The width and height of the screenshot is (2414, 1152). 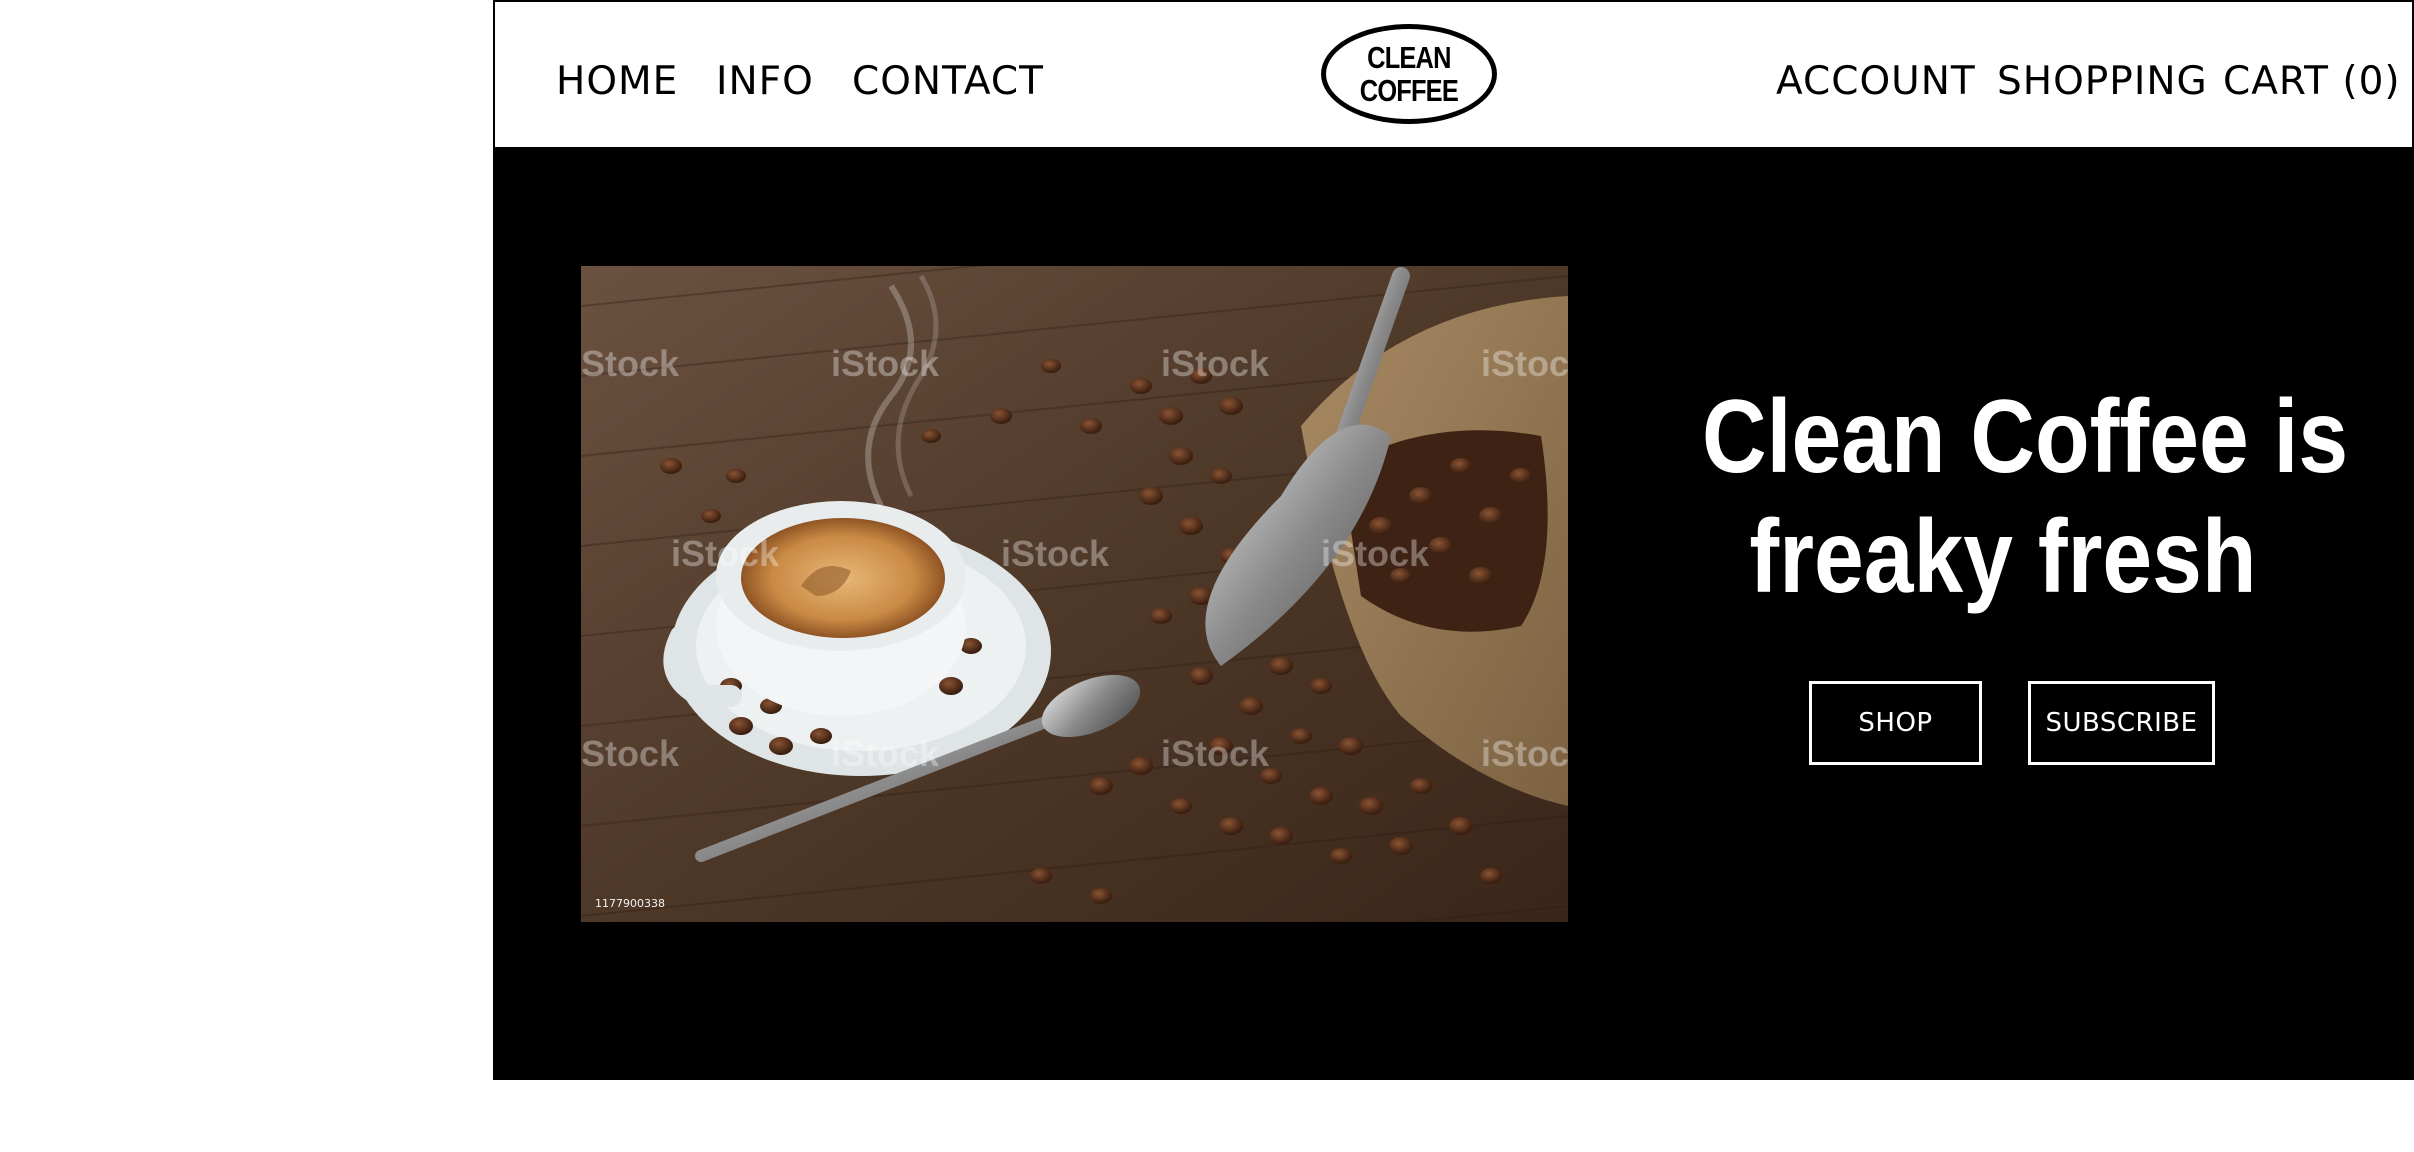 What do you see at coordinates (765, 82) in the screenshot?
I see `nav-info-link: INFO` at bounding box center [765, 82].